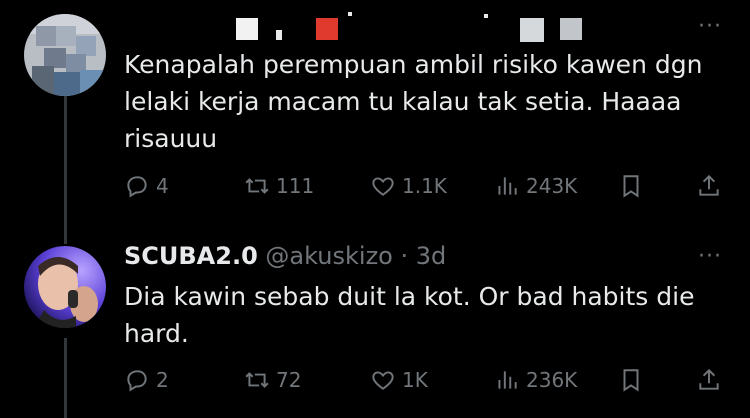 This screenshot has height=418, width=750. What do you see at coordinates (399, 380) in the screenshot?
I see `like-button: 1K` at bounding box center [399, 380].